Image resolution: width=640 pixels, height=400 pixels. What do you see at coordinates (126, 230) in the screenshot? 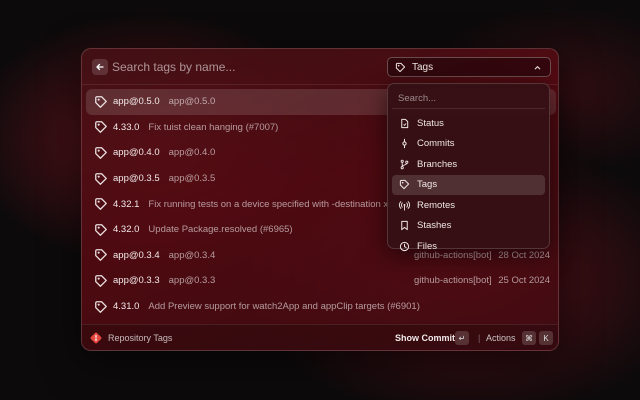
I see `tag-name: 4.32.0` at bounding box center [126, 230].